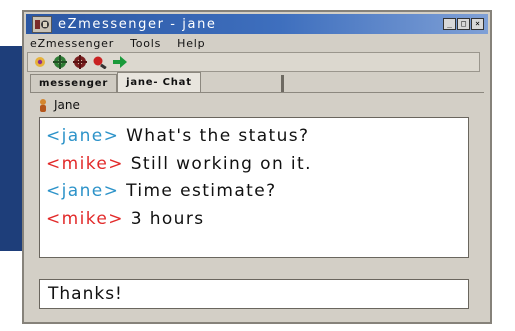 Image resolution: width=515 pixels, height=331 pixels. Describe the element at coordinates (145, 43) in the screenshot. I see `menu-tools: Tools` at that location.